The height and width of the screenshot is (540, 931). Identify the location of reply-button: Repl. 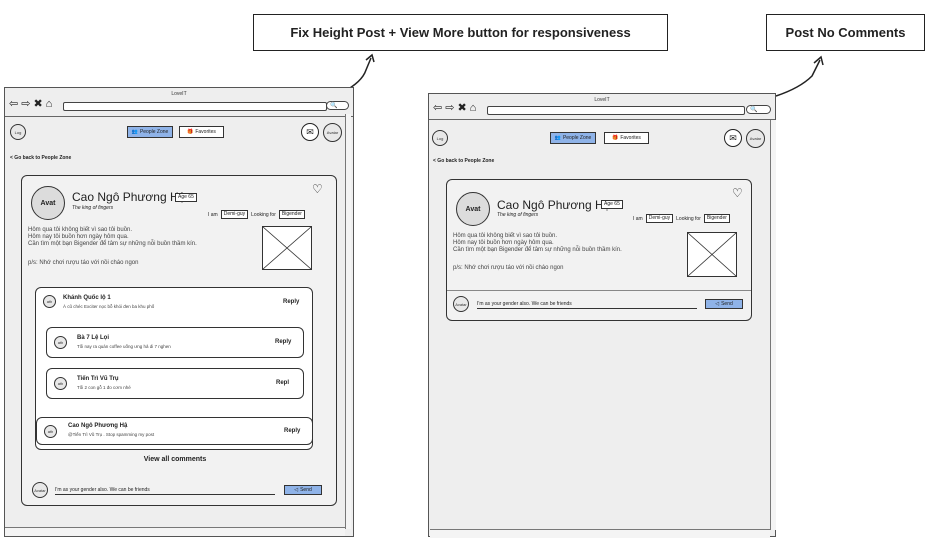
(282, 383).